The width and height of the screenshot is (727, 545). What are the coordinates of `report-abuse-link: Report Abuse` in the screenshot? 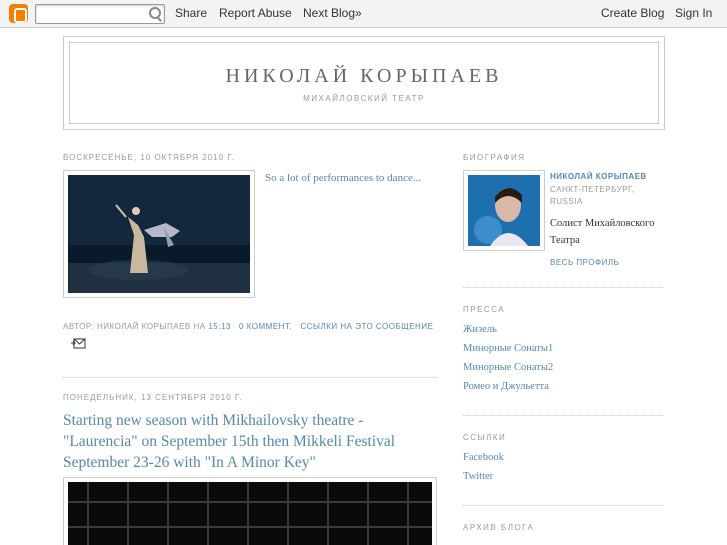 It's located at (255, 13).